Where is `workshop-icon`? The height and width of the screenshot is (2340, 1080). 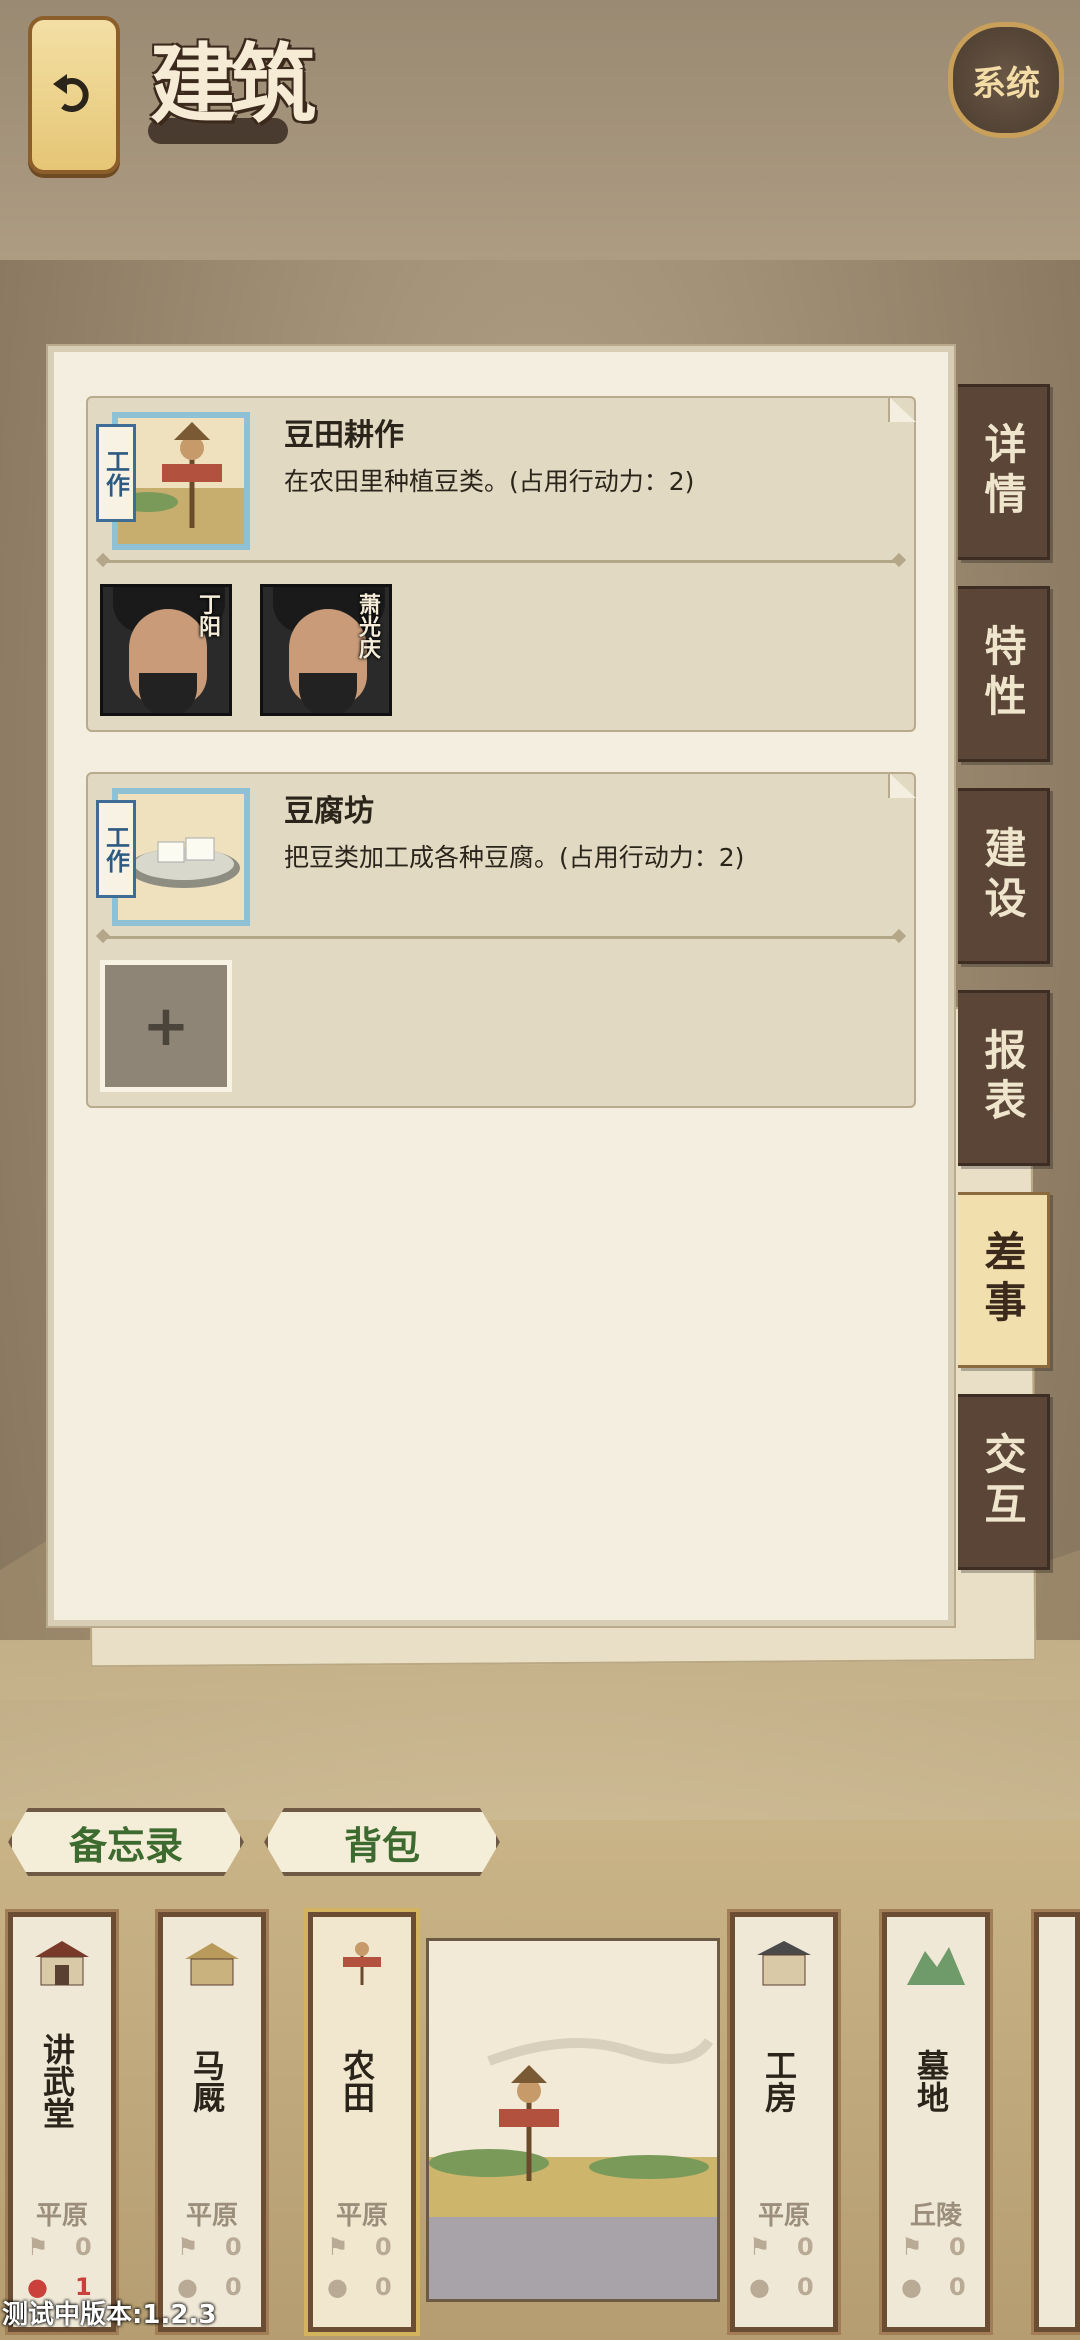
workshop-icon is located at coordinates (784, 1963).